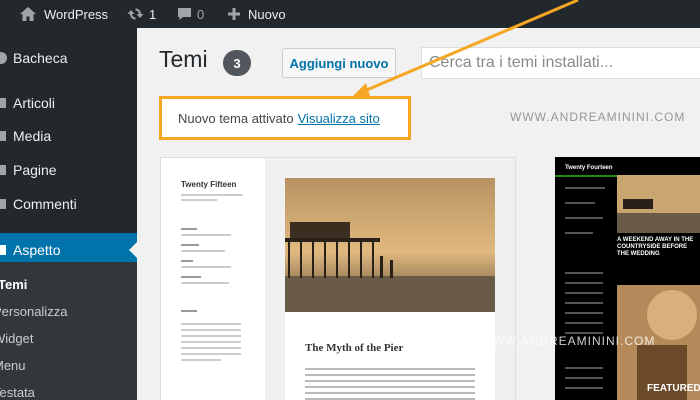  What do you see at coordinates (76, 14) in the screenshot?
I see `site-name: WordPress` at bounding box center [76, 14].